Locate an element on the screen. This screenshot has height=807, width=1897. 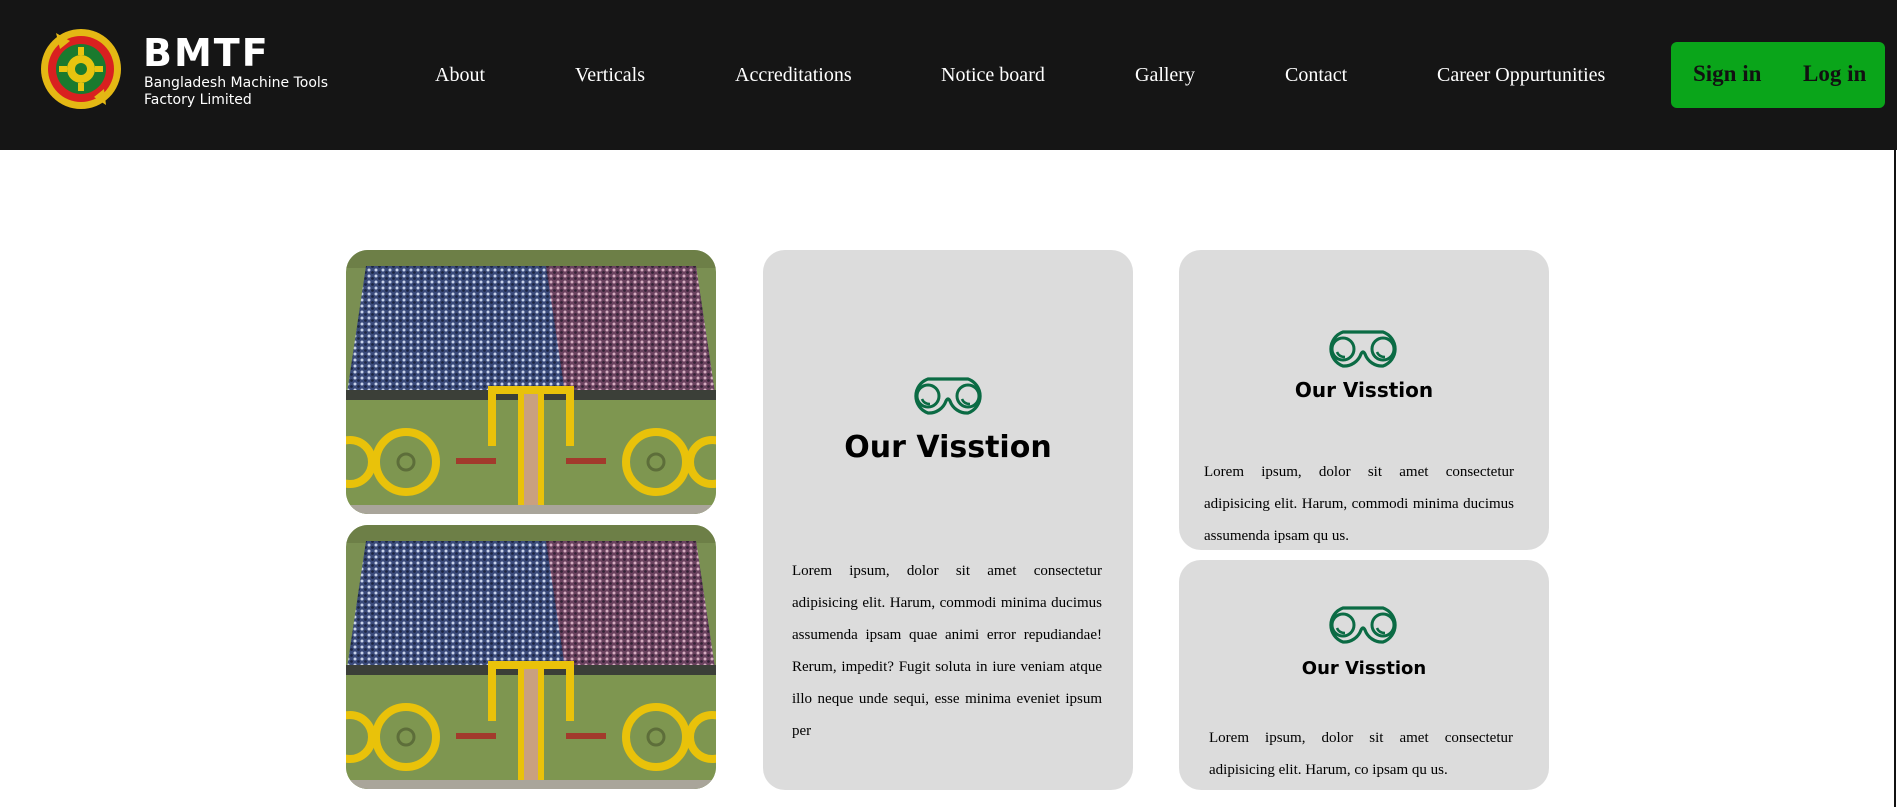
nav-item-verticals: Verticals is located at coordinates (610, 75).